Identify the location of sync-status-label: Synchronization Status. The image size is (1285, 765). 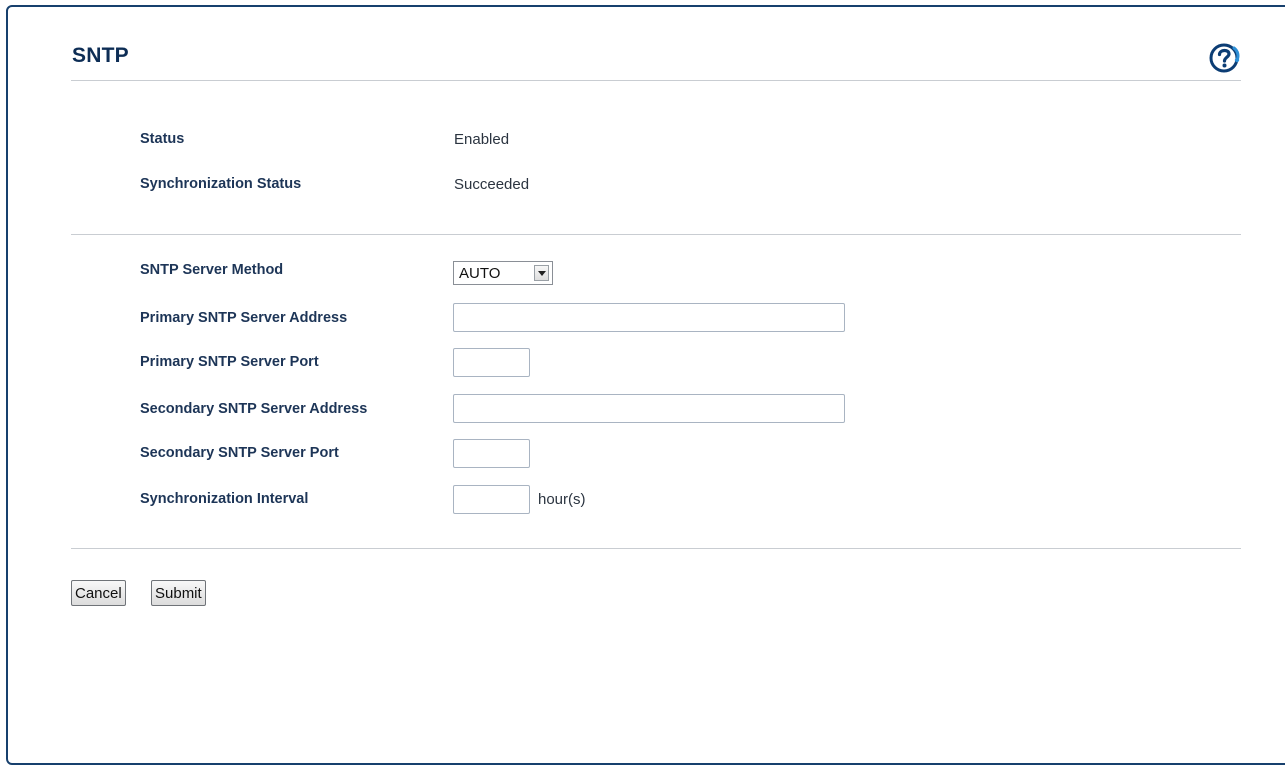
(221, 184).